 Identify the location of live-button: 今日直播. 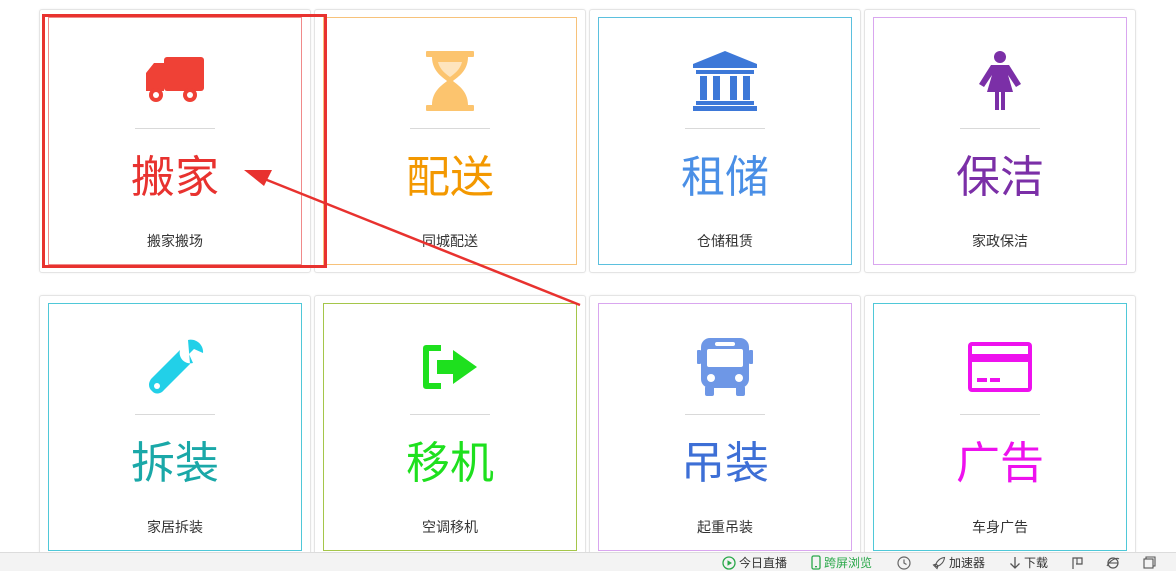
(754, 562).